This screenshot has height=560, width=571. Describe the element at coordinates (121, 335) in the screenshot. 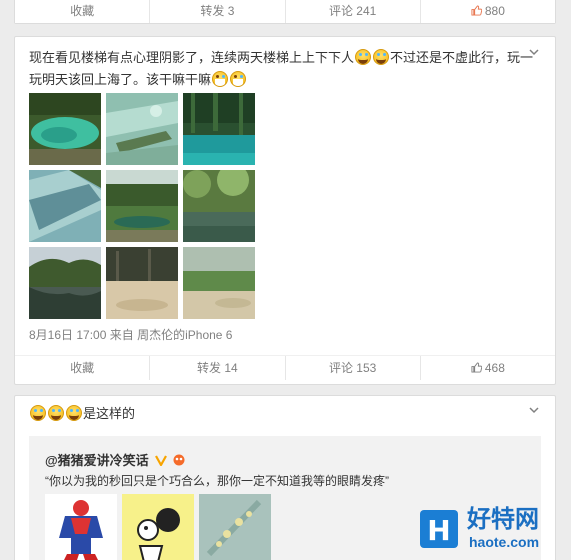

I see `source-prefix: 来自` at that location.